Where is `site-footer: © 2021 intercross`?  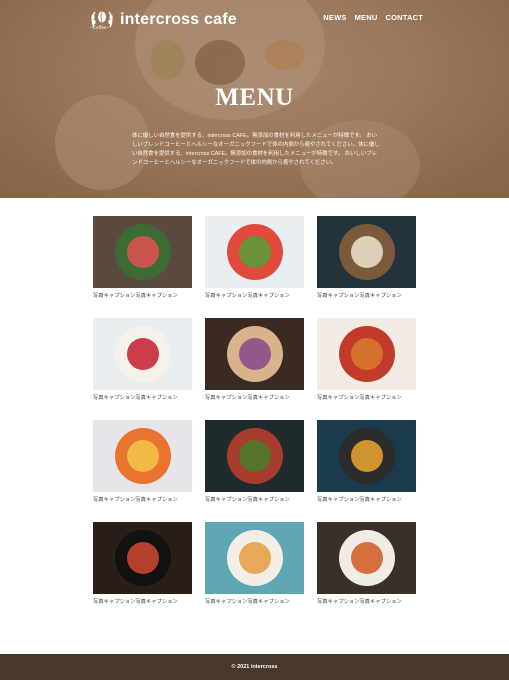 site-footer: © 2021 intercross is located at coordinates (254, 667).